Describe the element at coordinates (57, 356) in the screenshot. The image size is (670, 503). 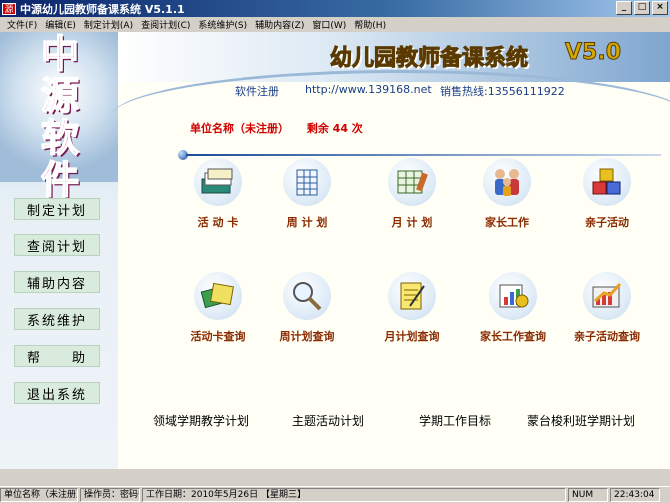
I see `nav-help-button: 帮 助` at that location.